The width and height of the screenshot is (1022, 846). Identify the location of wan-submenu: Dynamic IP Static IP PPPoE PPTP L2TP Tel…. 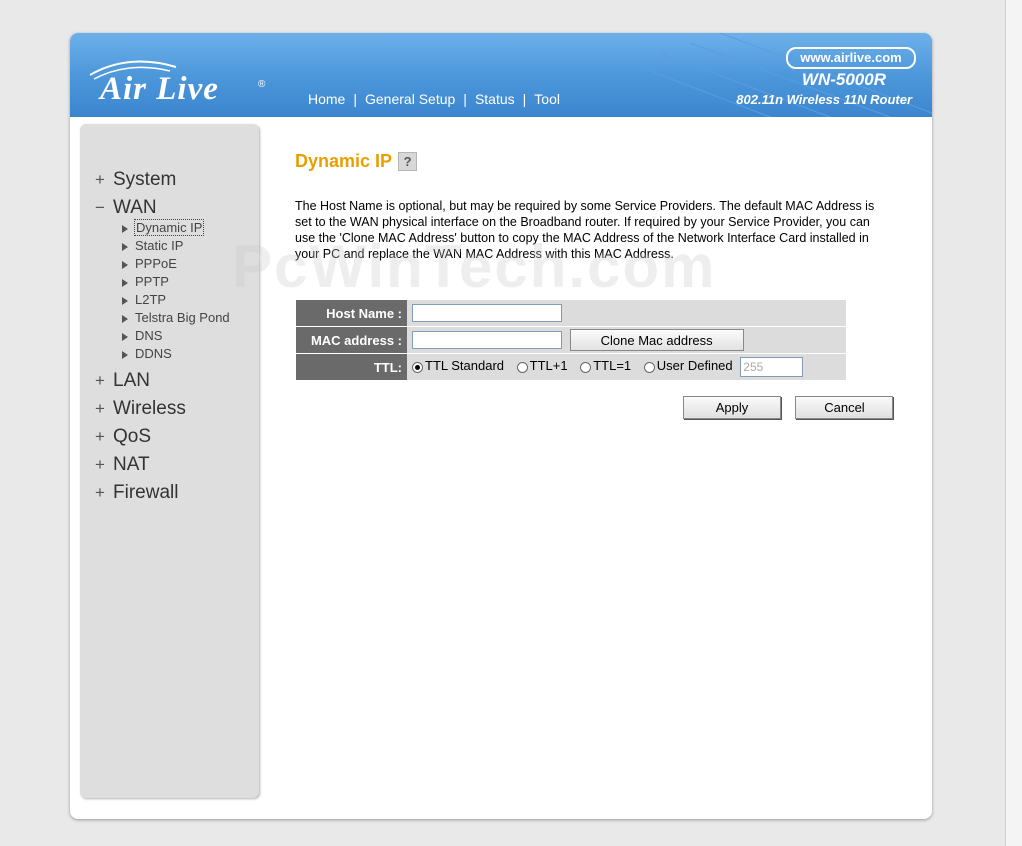
(176, 291).